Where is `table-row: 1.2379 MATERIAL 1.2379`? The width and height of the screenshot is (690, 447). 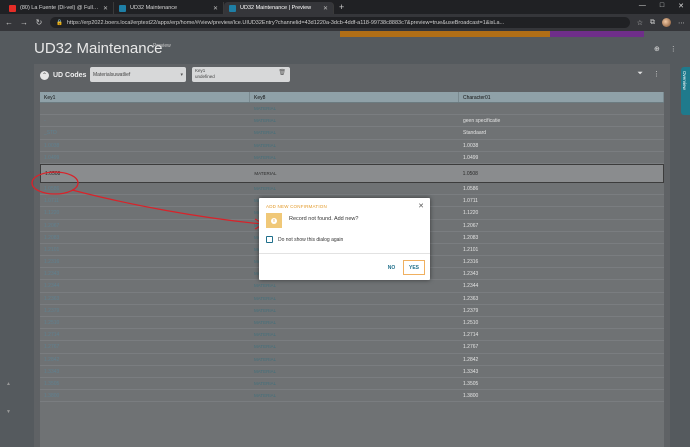 table-row: 1.2379 MATERIAL 1.2379 is located at coordinates (352, 311).